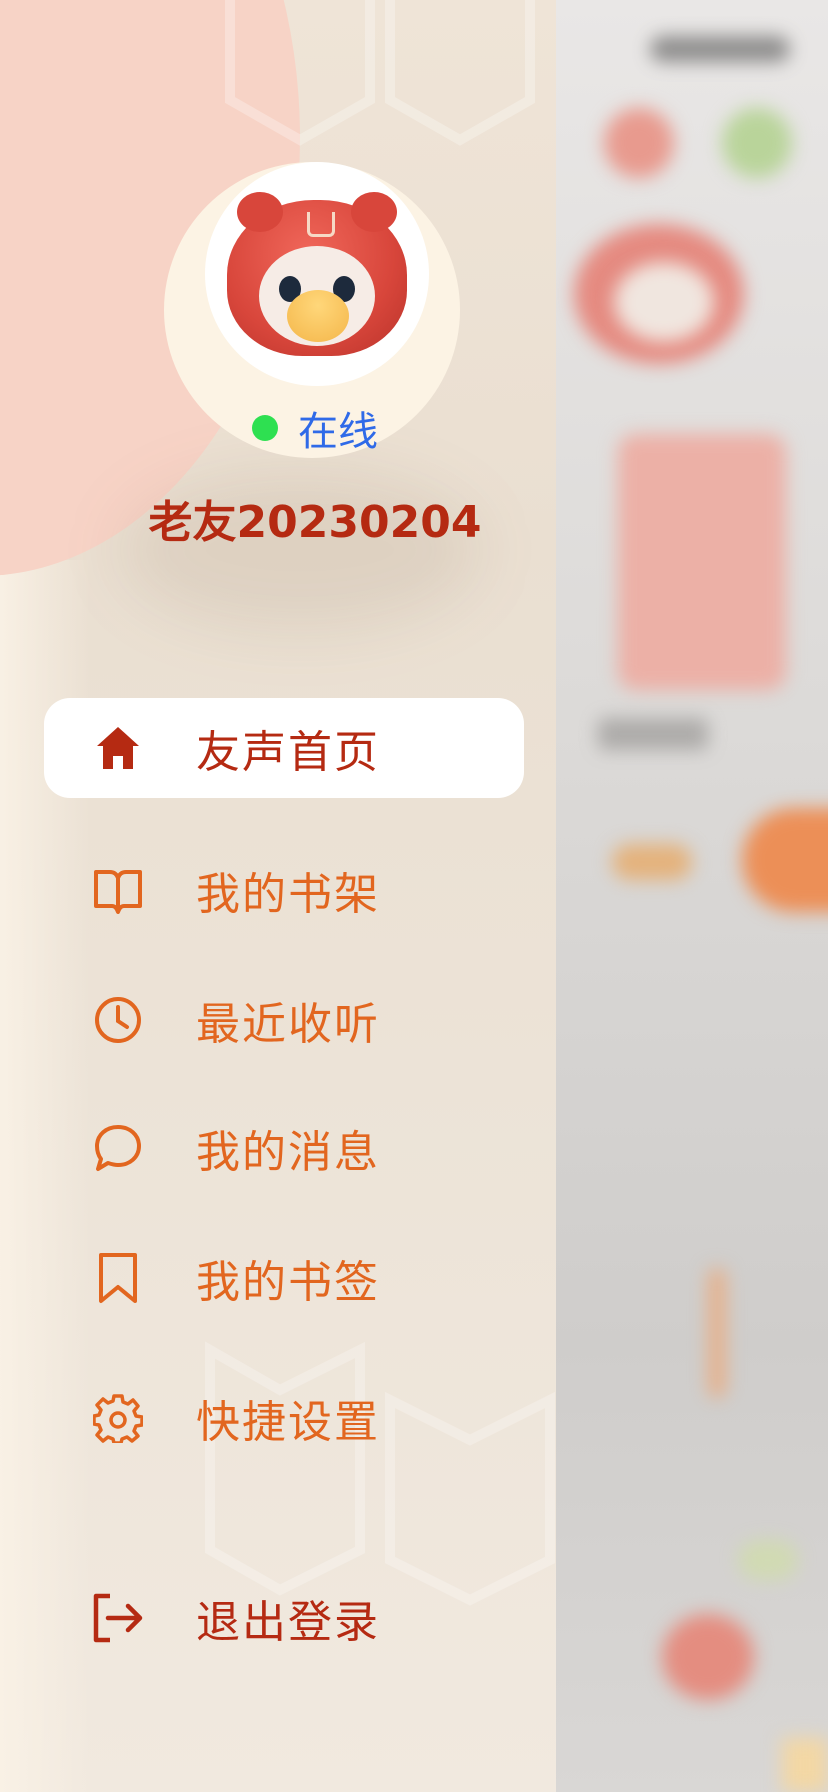 The image size is (828, 1792). I want to click on blurred-mascot-face, so click(664, 302).